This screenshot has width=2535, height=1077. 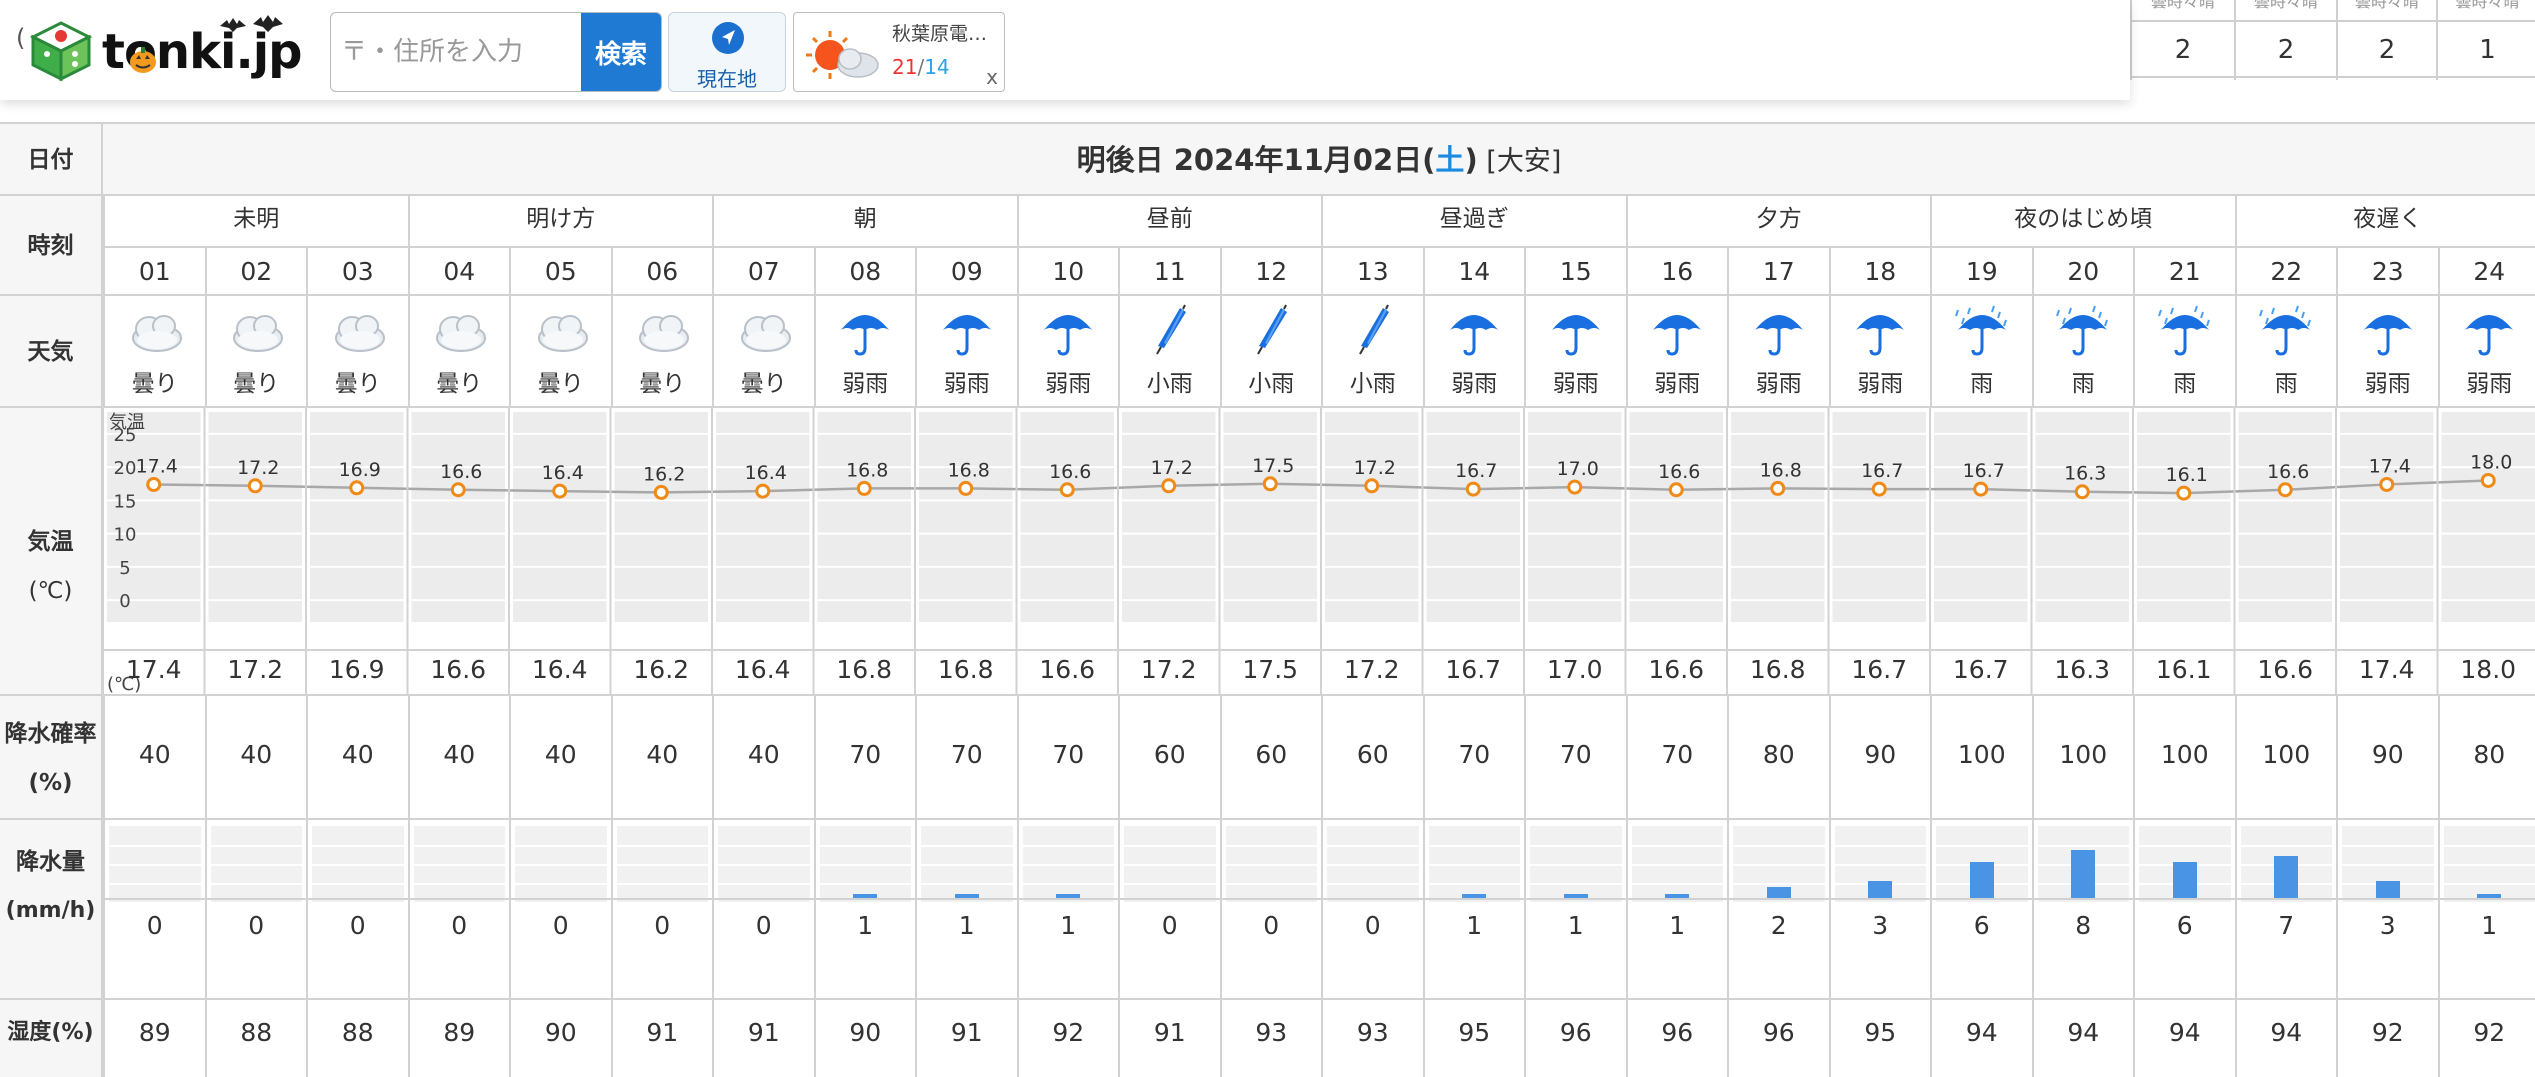 What do you see at coordinates (2491, 462) in the screenshot?
I see `temperature-point-label: 18.0` at bounding box center [2491, 462].